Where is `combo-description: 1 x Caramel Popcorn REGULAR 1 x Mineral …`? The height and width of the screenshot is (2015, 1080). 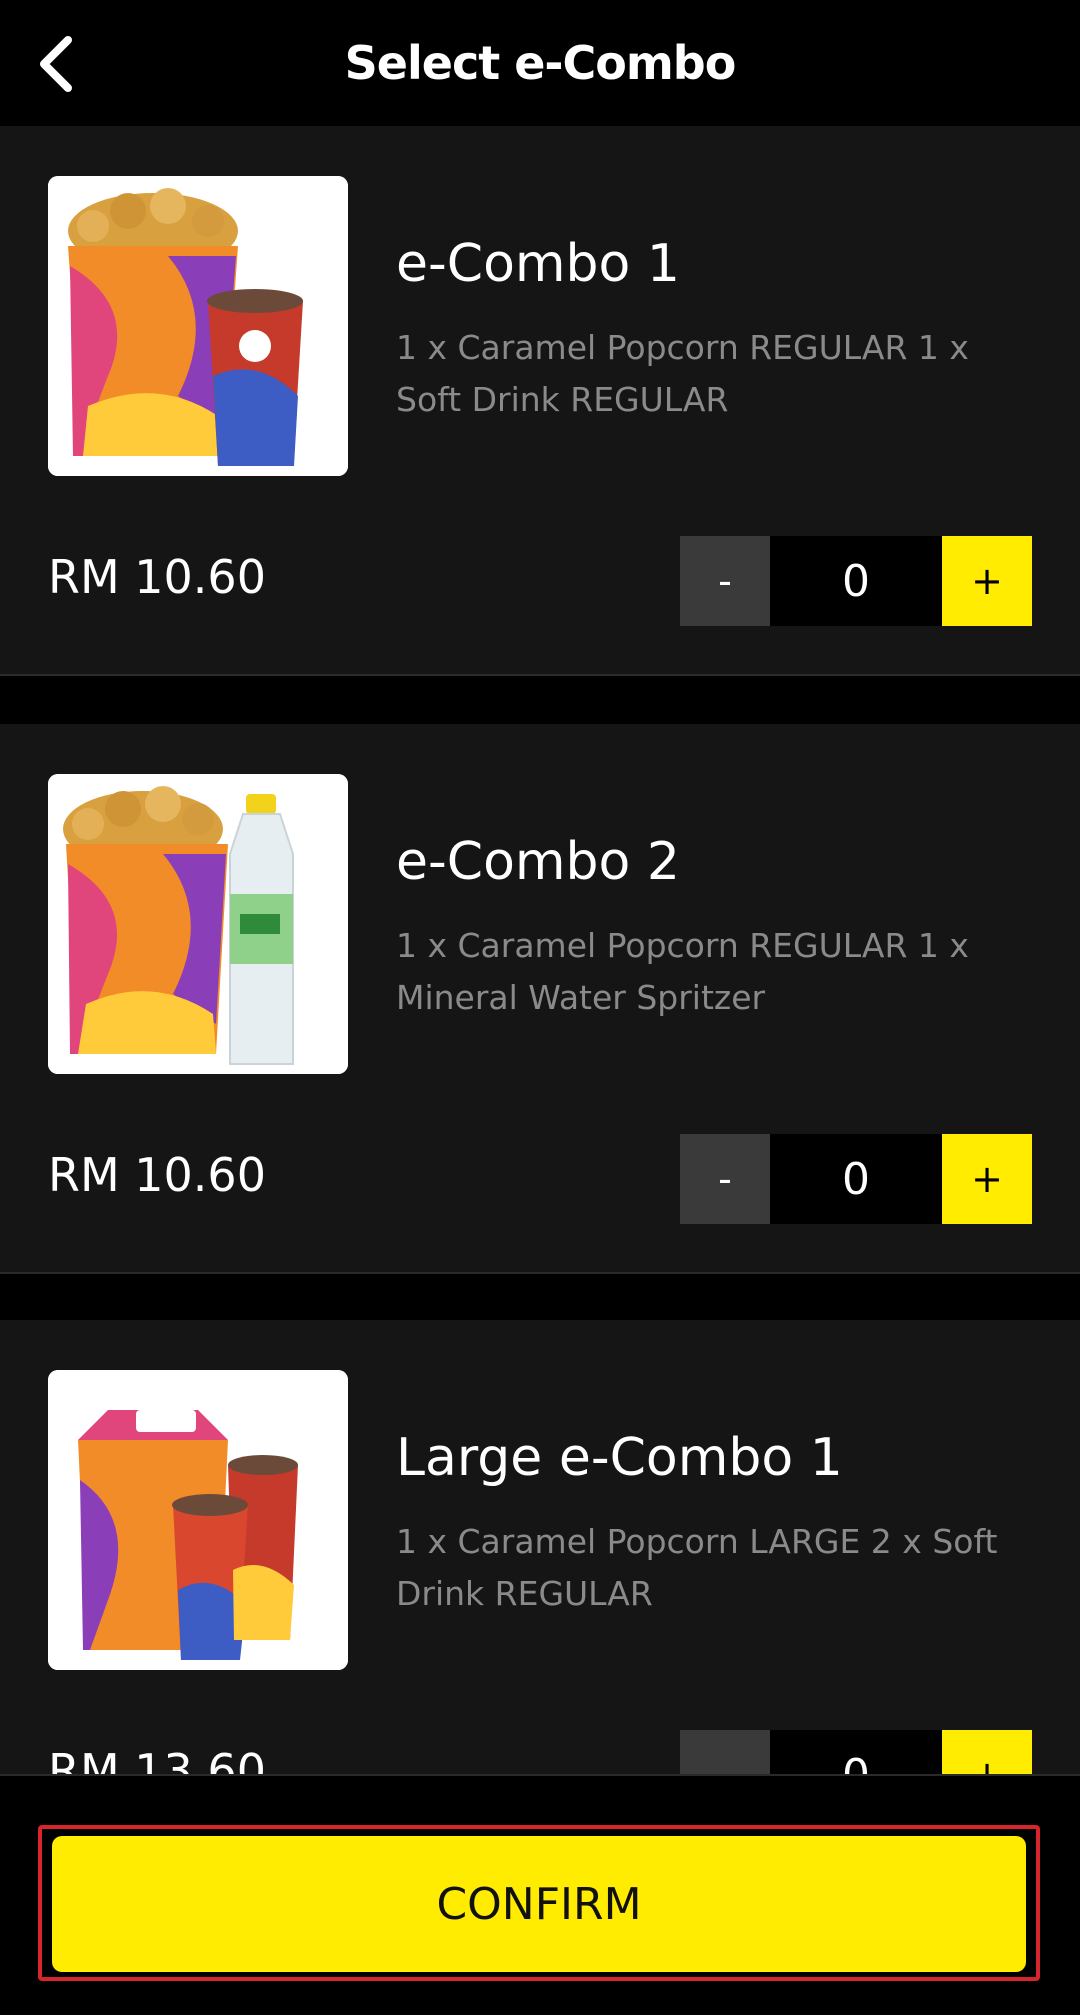 combo-description: 1 x Caramel Popcorn REGULAR 1 x Mineral … is located at coordinates (682, 971).